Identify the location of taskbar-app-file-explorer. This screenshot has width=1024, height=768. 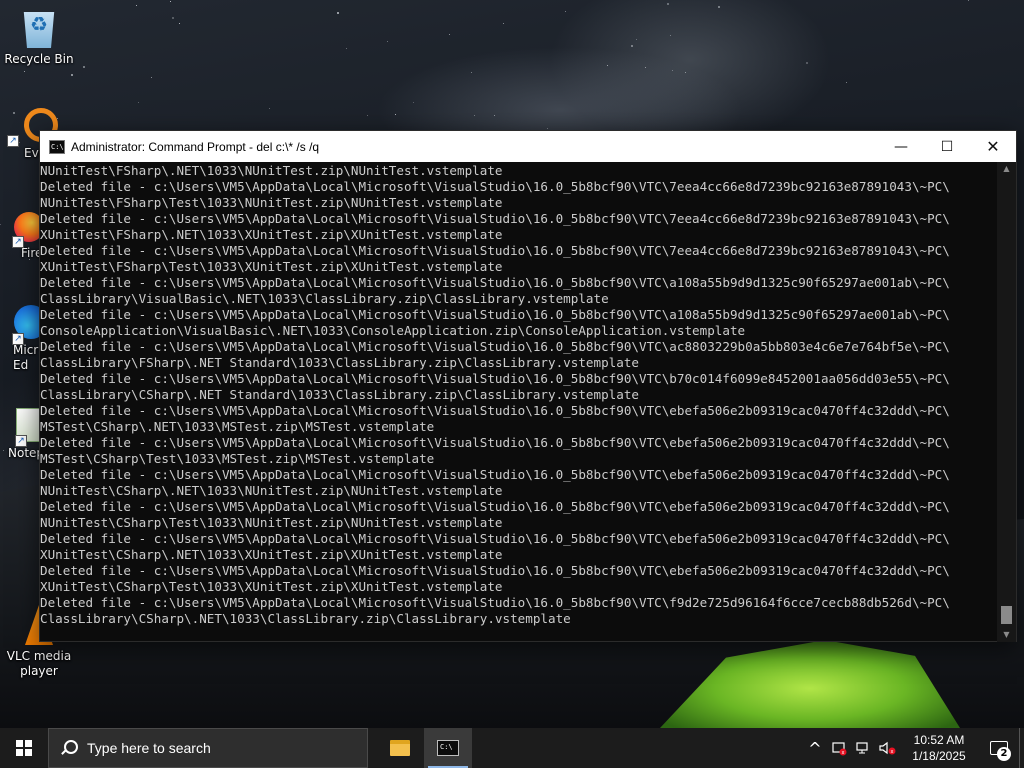
(400, 748).